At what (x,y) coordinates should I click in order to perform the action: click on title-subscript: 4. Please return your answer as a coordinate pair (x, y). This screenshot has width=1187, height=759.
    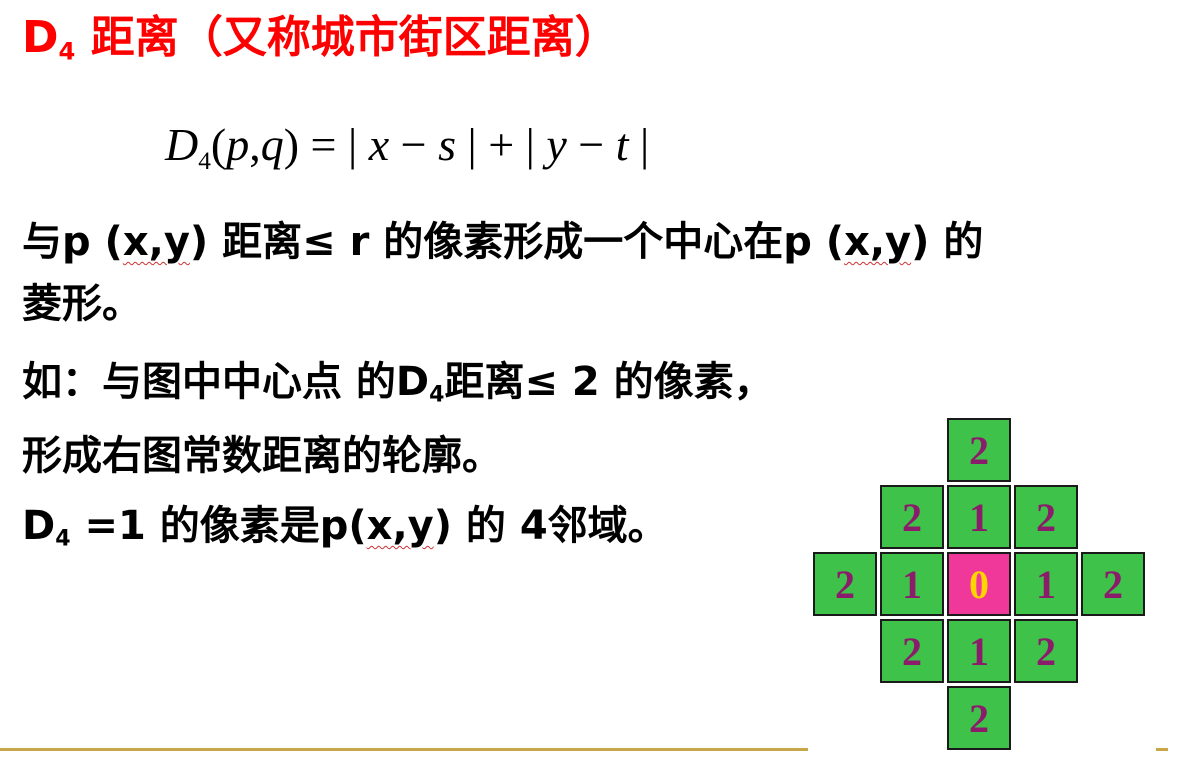
    Looking at the image, I should click on (67, 51).